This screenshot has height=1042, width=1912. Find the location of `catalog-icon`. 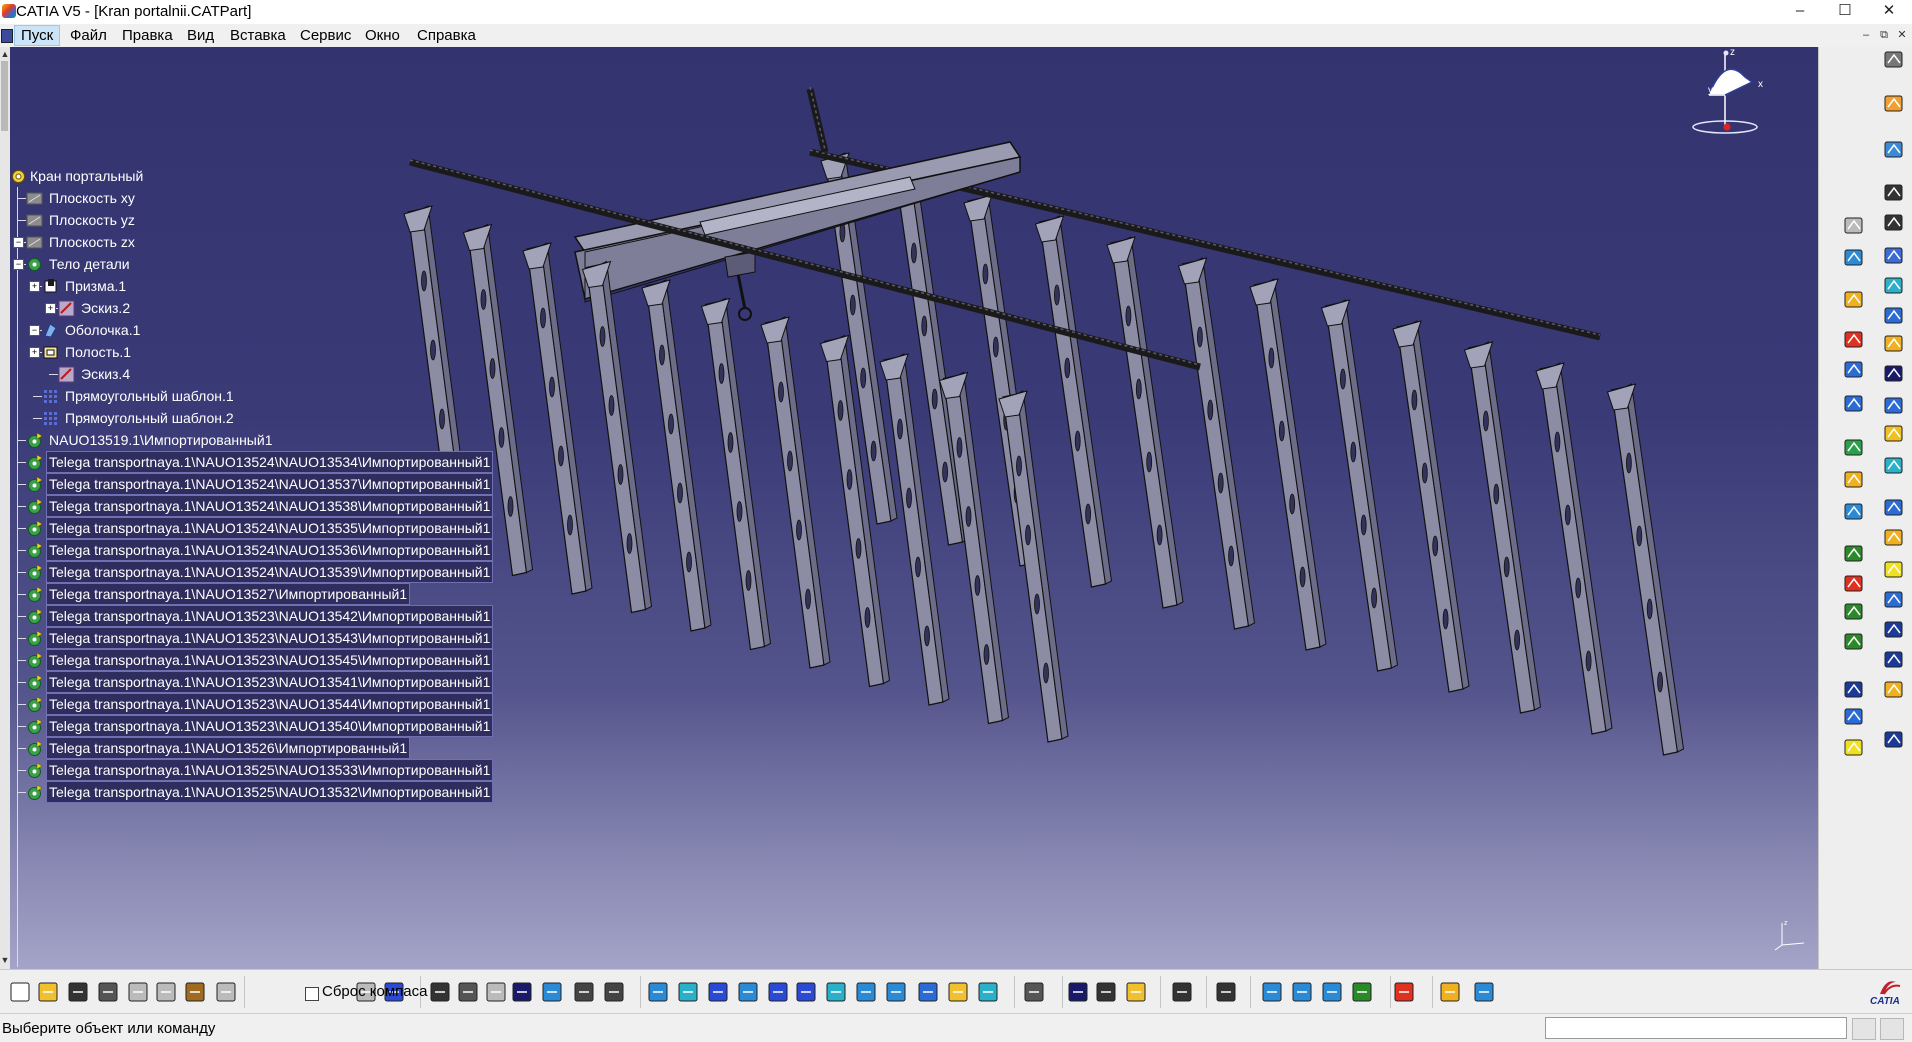

catalog-icon is located at coordinates (584, 992).